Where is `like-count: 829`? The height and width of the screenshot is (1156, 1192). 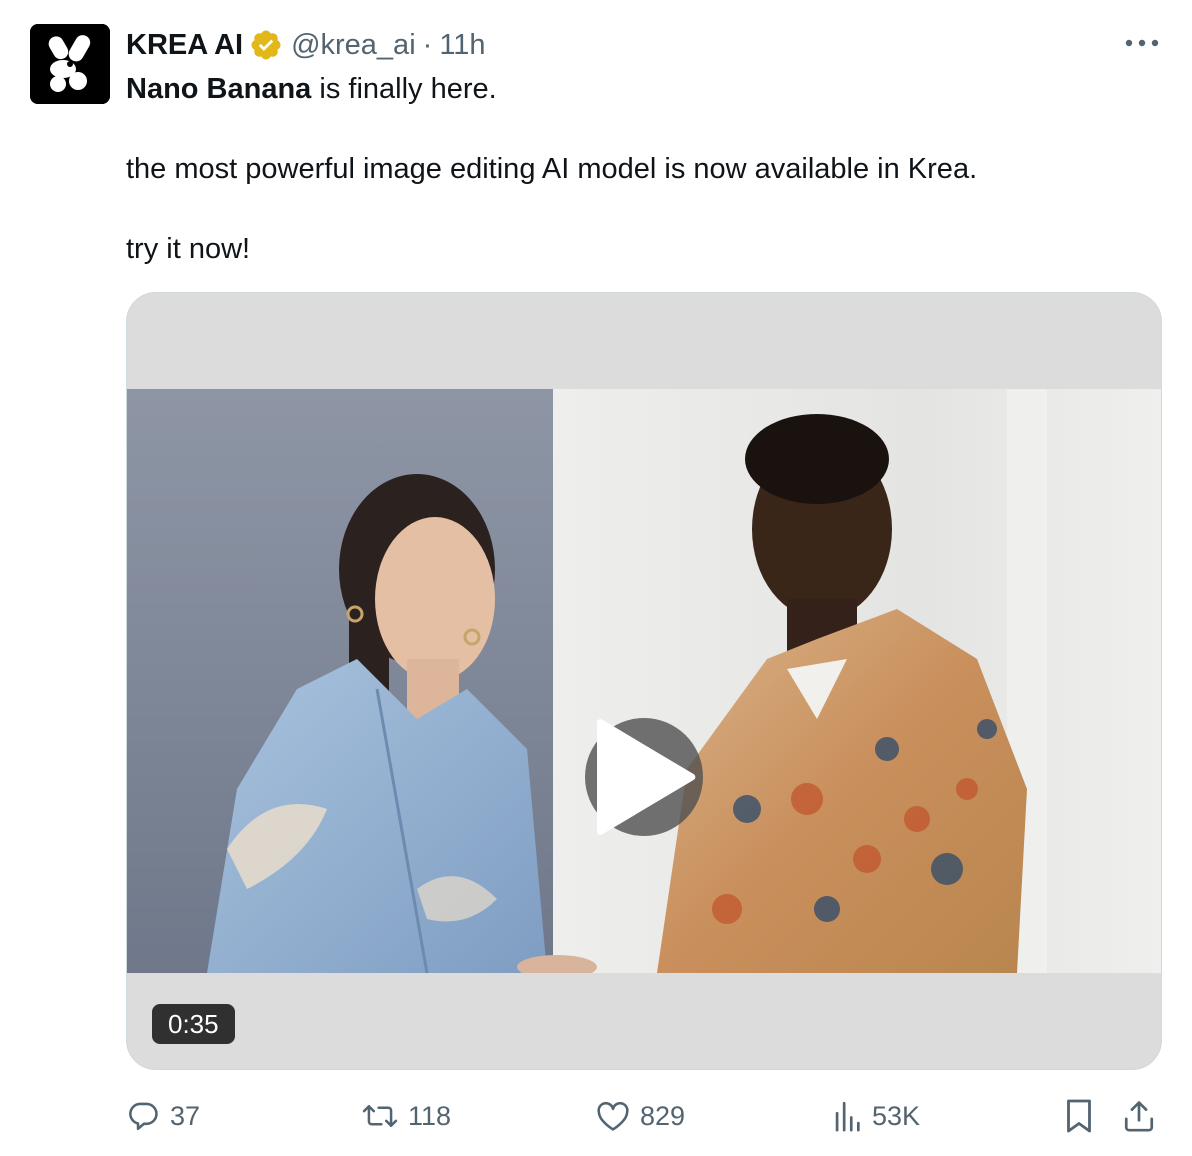 like-count: 829 is located at coordinates (663, 1115).